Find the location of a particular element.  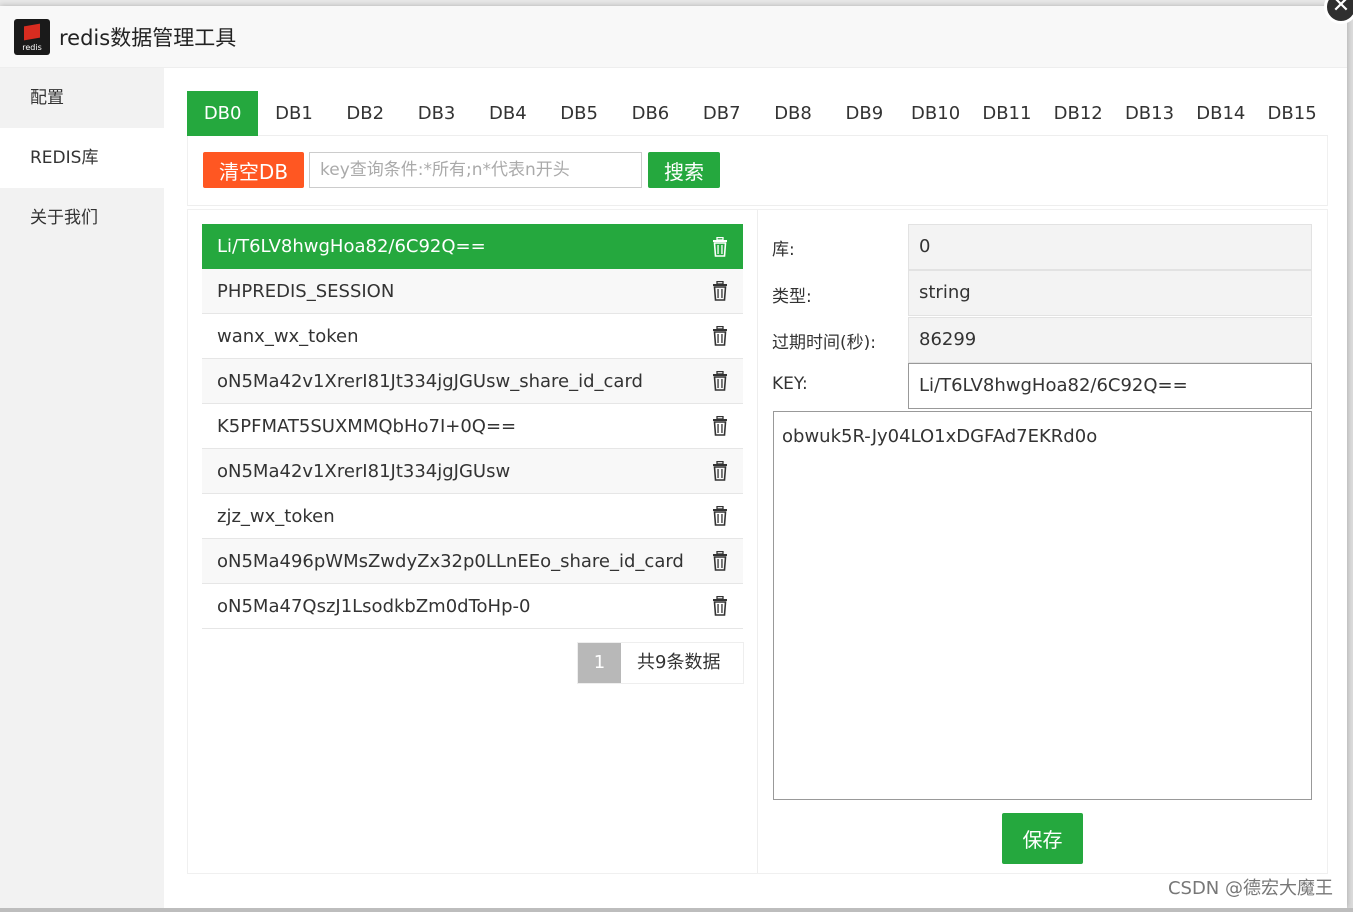

key-list-item: wanx_wx_token is located at coordinates (472, 336).